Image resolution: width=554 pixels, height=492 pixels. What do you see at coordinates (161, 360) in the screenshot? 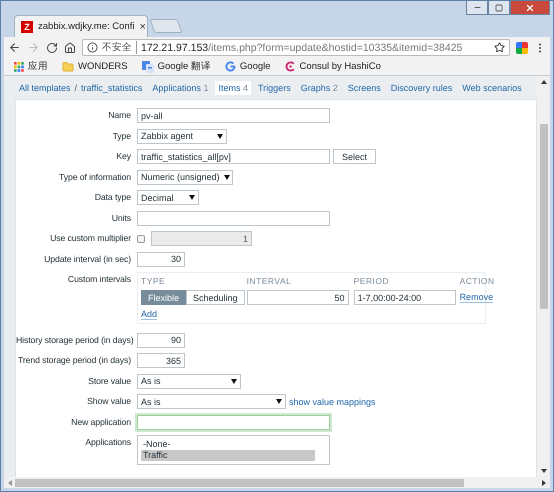
I see `number-field: 365` at bounding box center [161, 360].